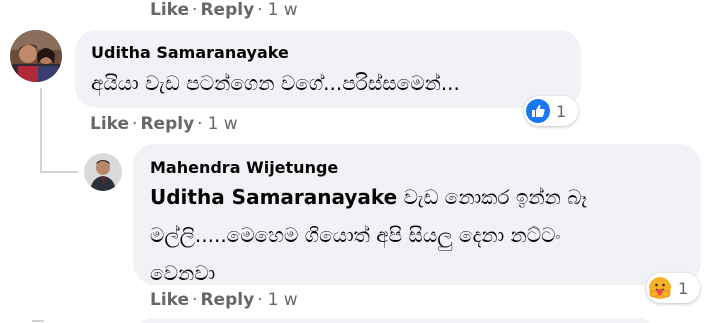  What do you see at coordinates (183, 273) in the screenshot?
I see `reply-text-line-3: වෙනවා` at bounding box center [183, 273].